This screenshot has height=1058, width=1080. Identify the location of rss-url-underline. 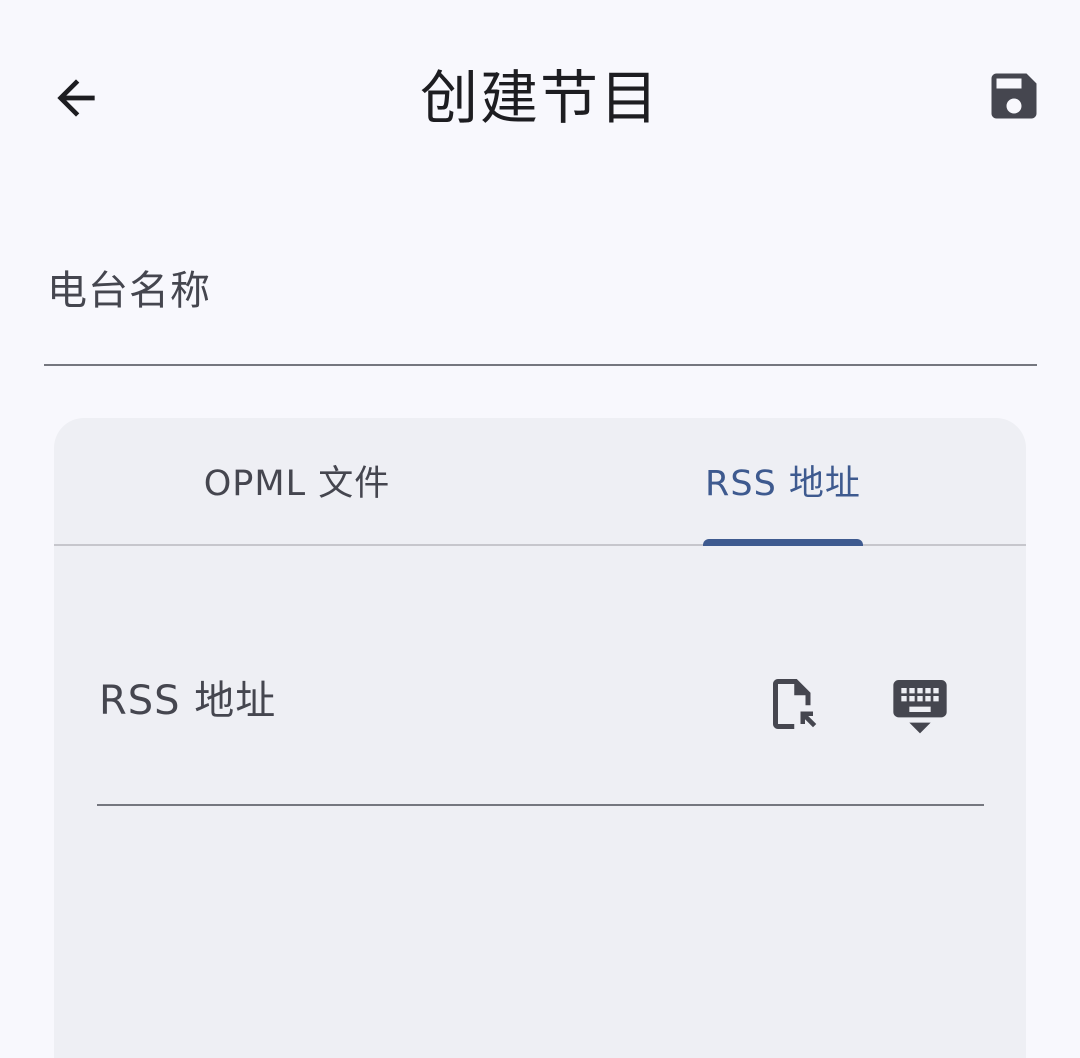
(540, 805).